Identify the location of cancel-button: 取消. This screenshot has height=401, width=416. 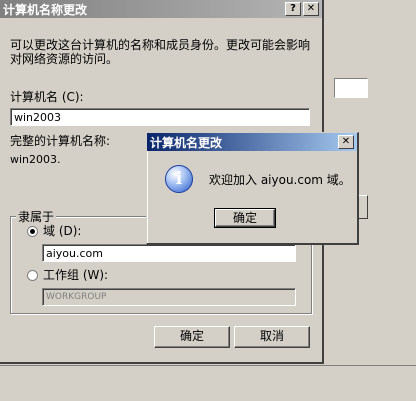
(272, 337).